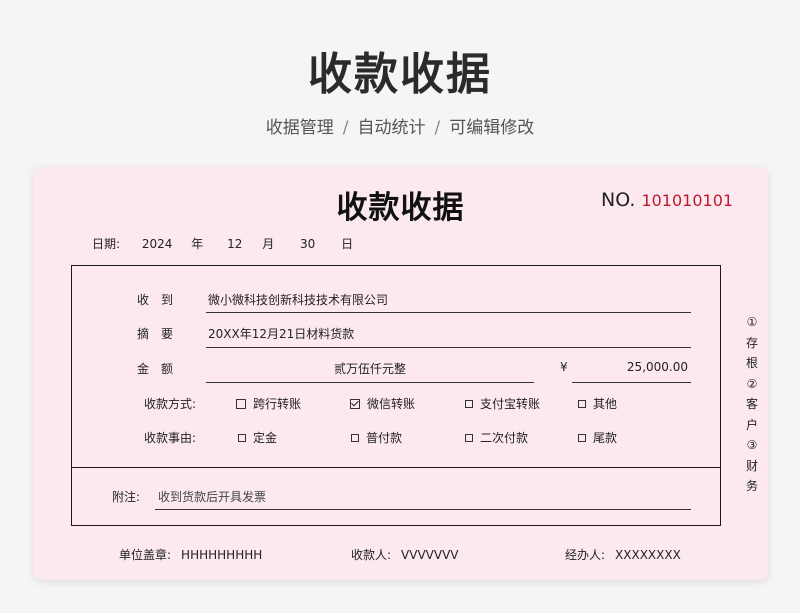 The image size is (800, 613). I want to click on summary-label: 摘 要, so click(155, 334).